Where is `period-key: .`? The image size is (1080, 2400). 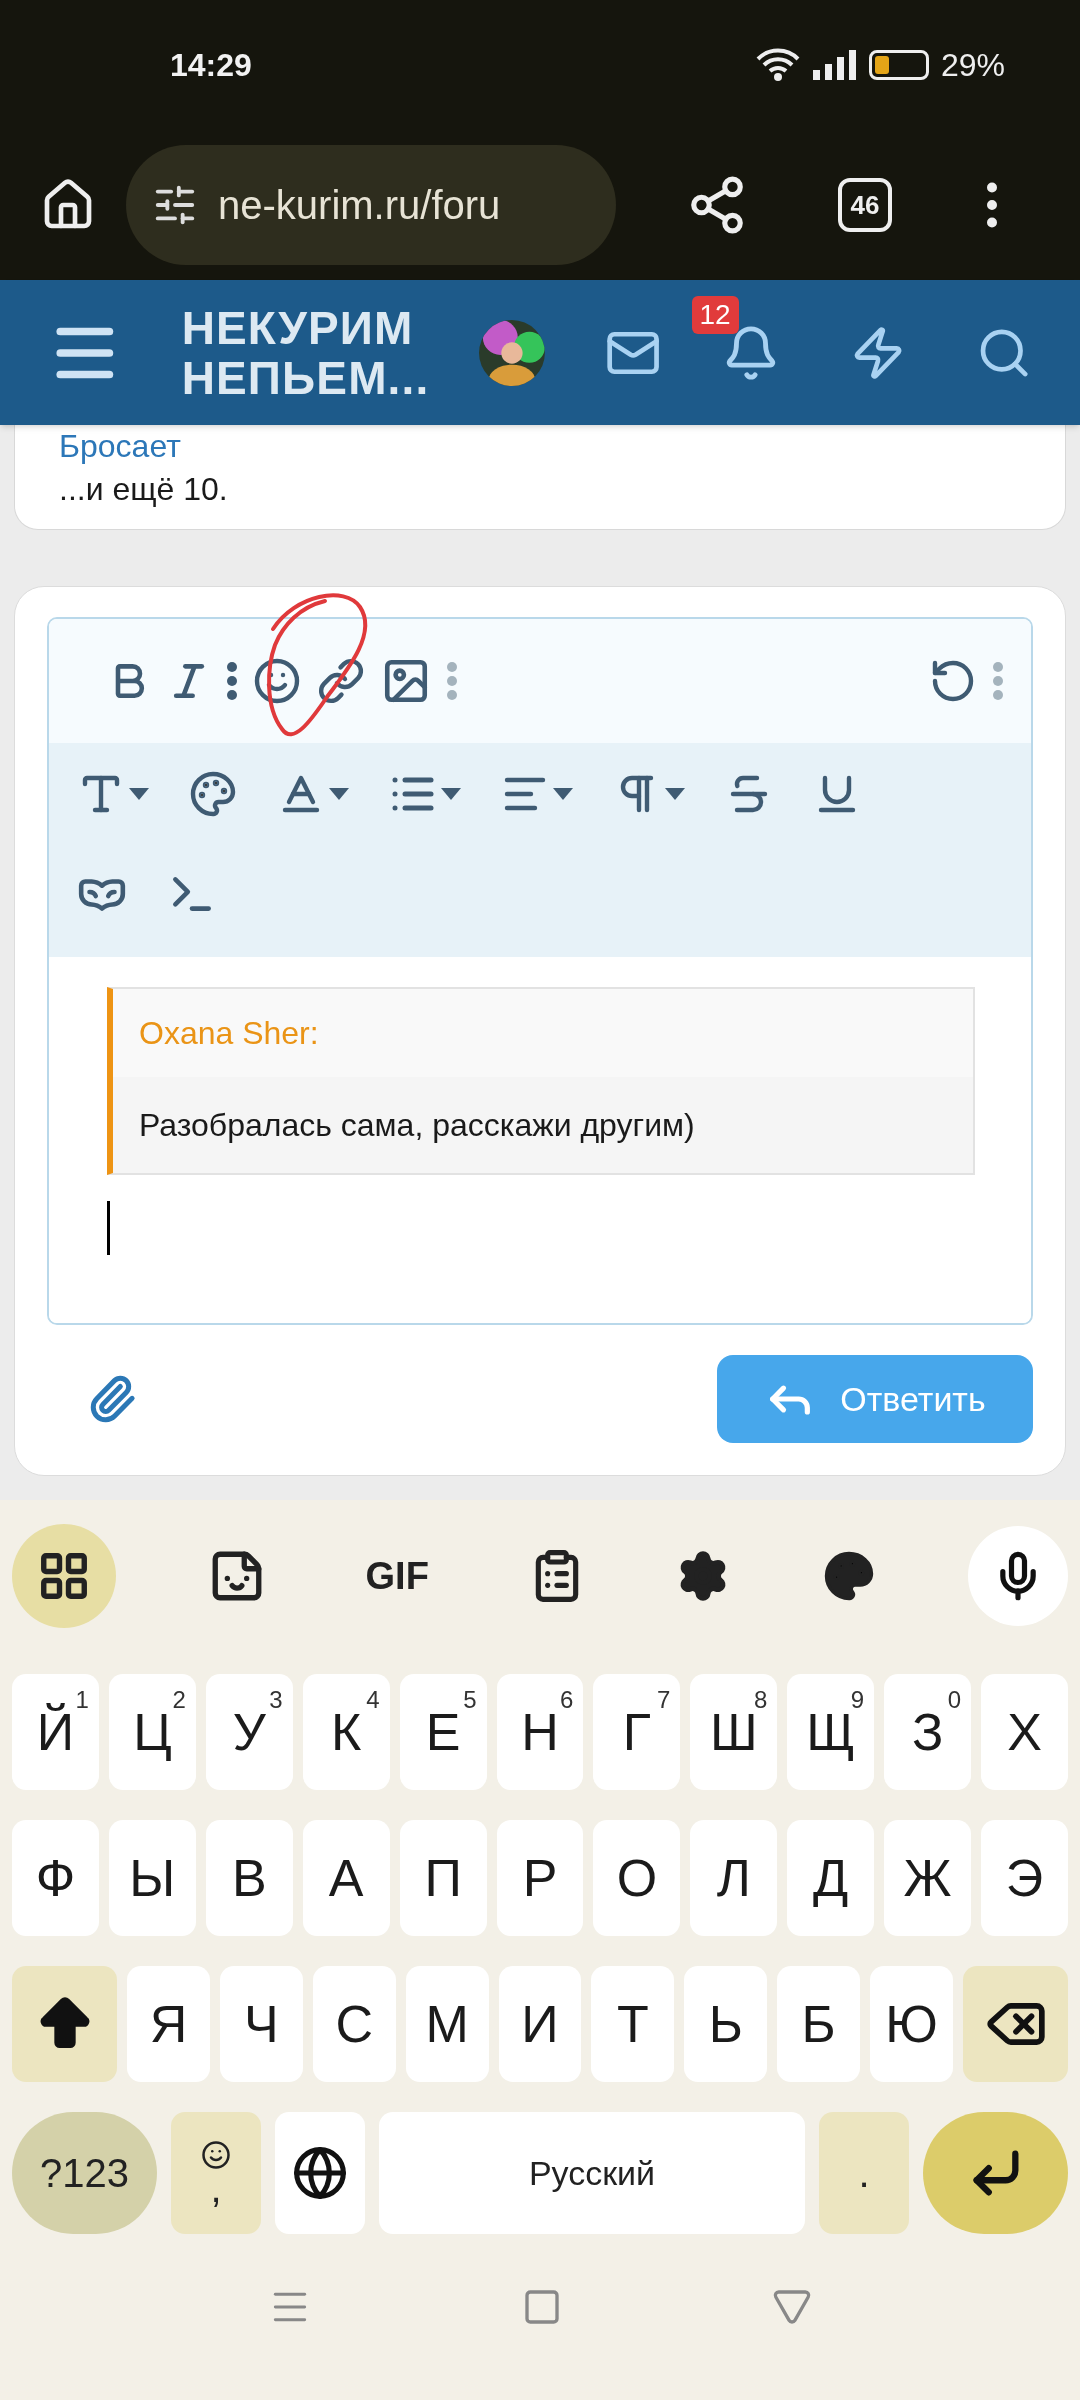
period-key: . is located at coordinates (864, 2173).